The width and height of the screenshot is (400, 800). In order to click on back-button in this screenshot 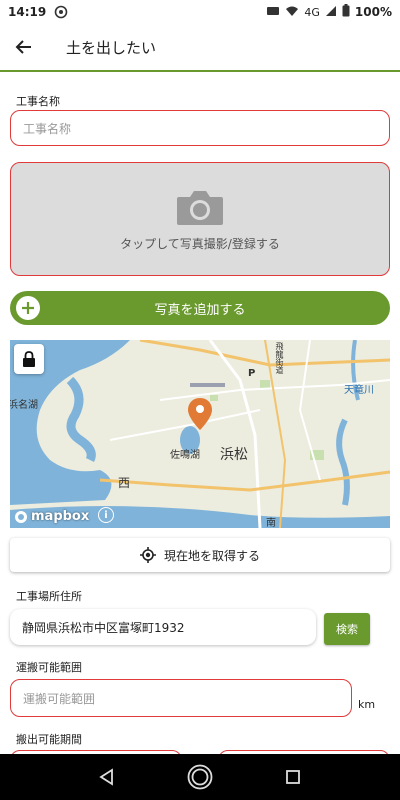, I will do `click(24, 47)`.